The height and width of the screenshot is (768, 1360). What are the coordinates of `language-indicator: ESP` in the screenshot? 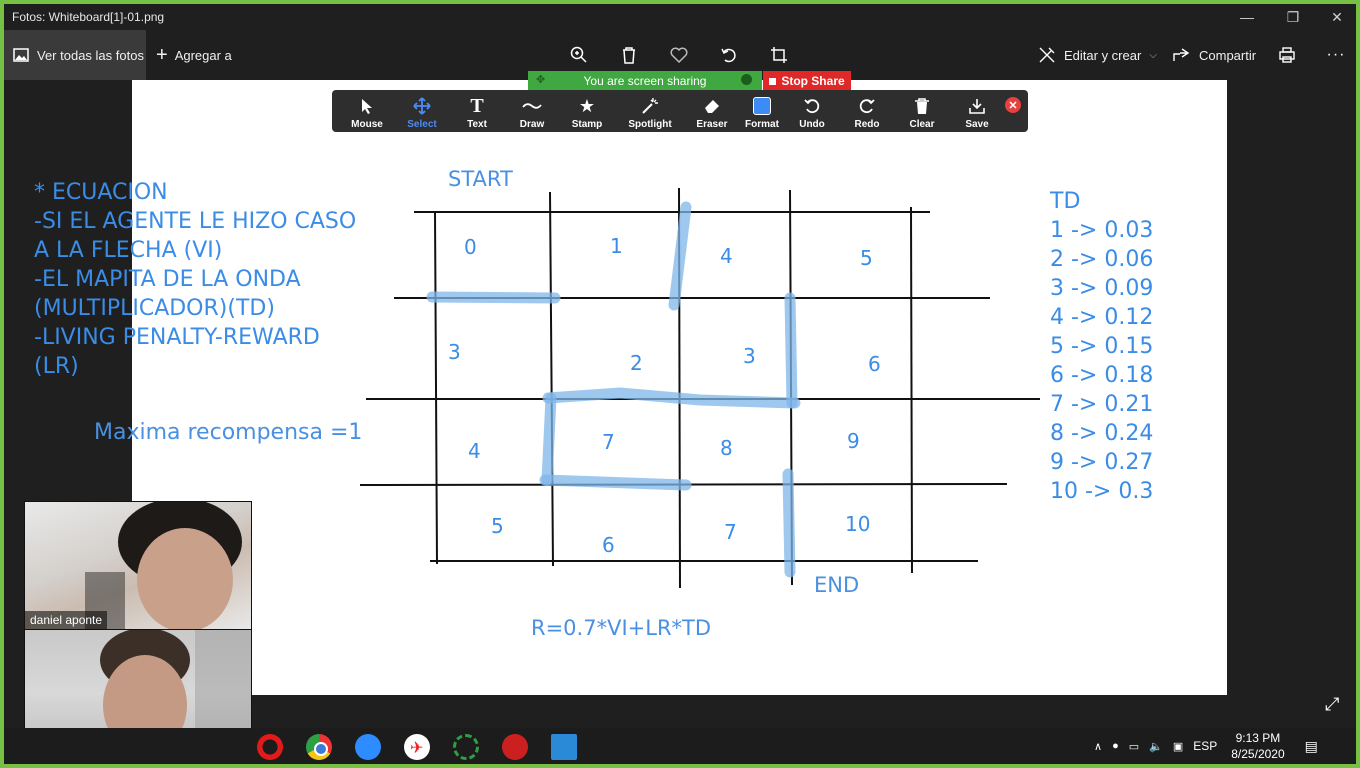 It's located at (1205, 746).